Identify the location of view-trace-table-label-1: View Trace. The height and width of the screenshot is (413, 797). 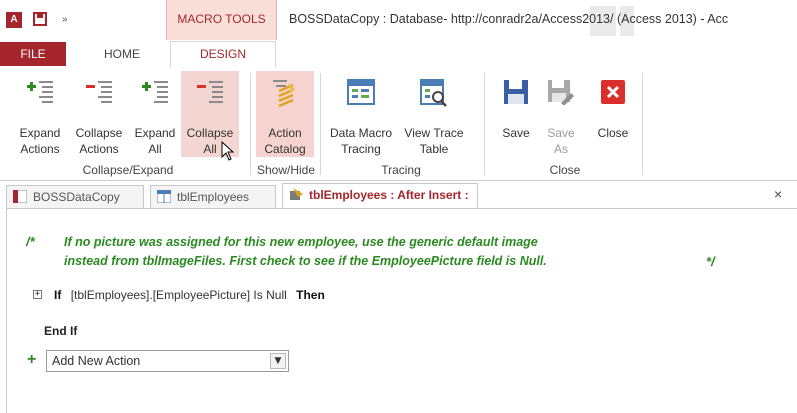
(434, 133).